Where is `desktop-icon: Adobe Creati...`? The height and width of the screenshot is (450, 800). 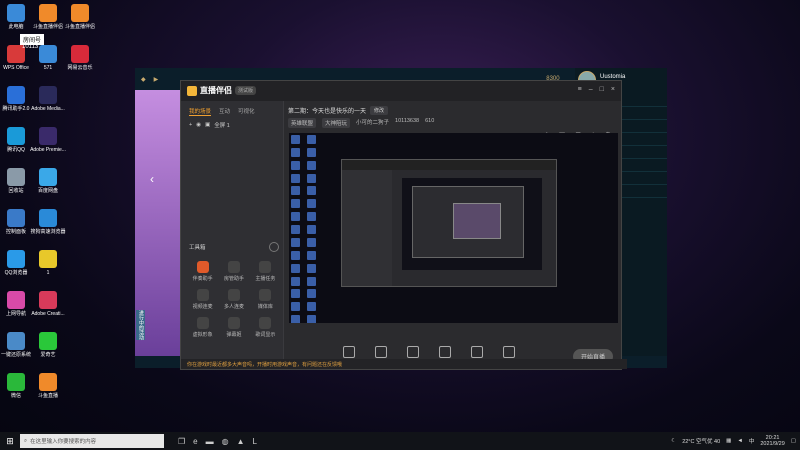
desktop-icon: Adobe Creati... is located at coordinates (48, 304).